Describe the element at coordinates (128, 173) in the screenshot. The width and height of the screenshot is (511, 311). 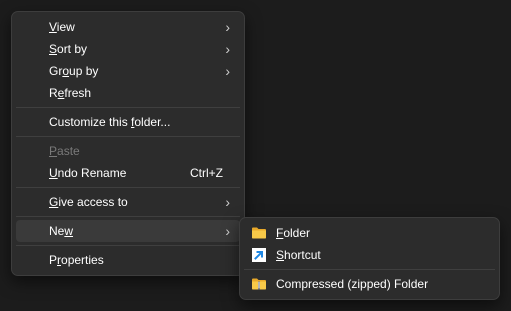
I see `menu-item-undo-rename: Undo Rename Ctrl+Z` at that location.